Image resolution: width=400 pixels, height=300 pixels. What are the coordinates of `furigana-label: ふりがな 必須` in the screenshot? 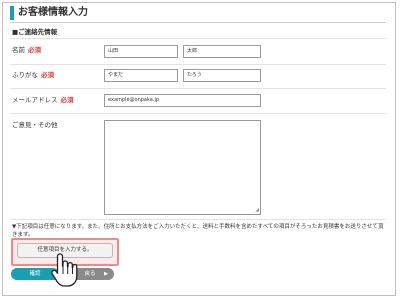 It's located at (33, 75).